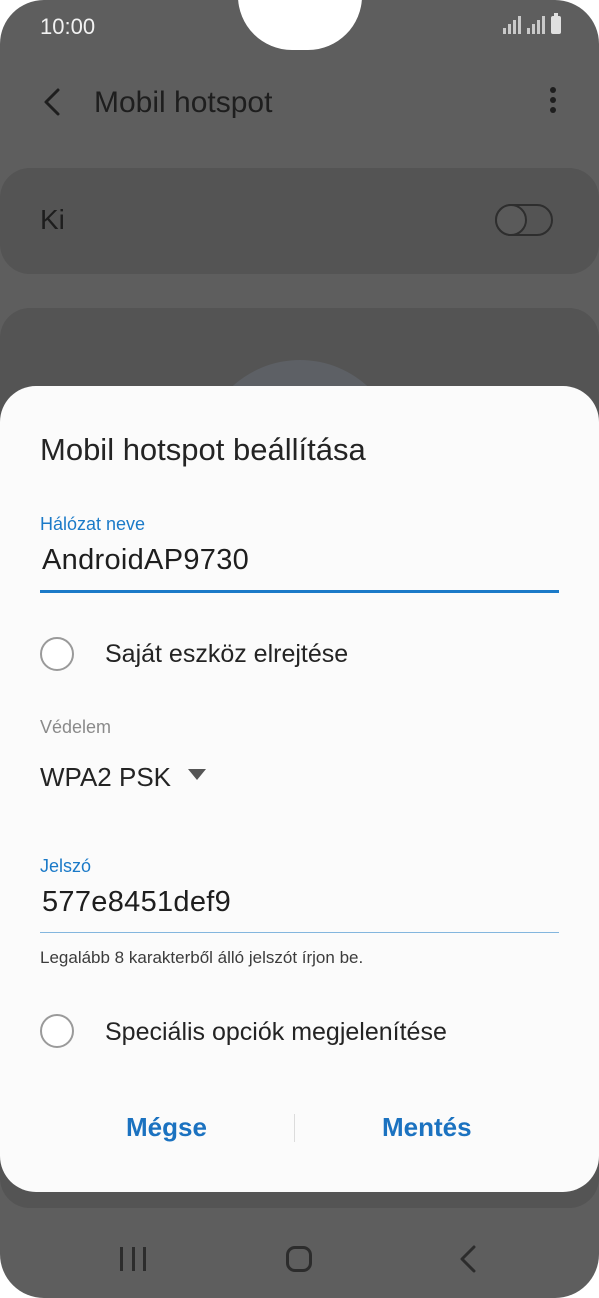  Describe the element at coordinates (68, 26) in the screenshot. I see `status-time: 10:00` at that location.